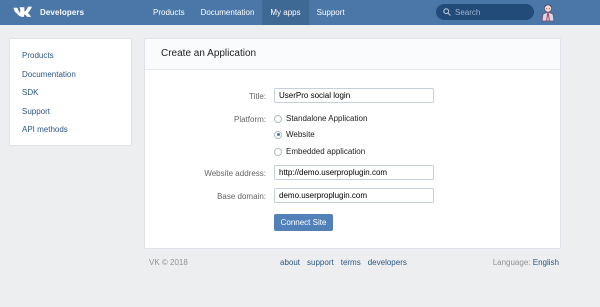 The height and width of the screenshot is (307, 600). Describe the element at coordinates (241, 196) in the screenshot. I see `base-domain-label: Base domain:` at that location.